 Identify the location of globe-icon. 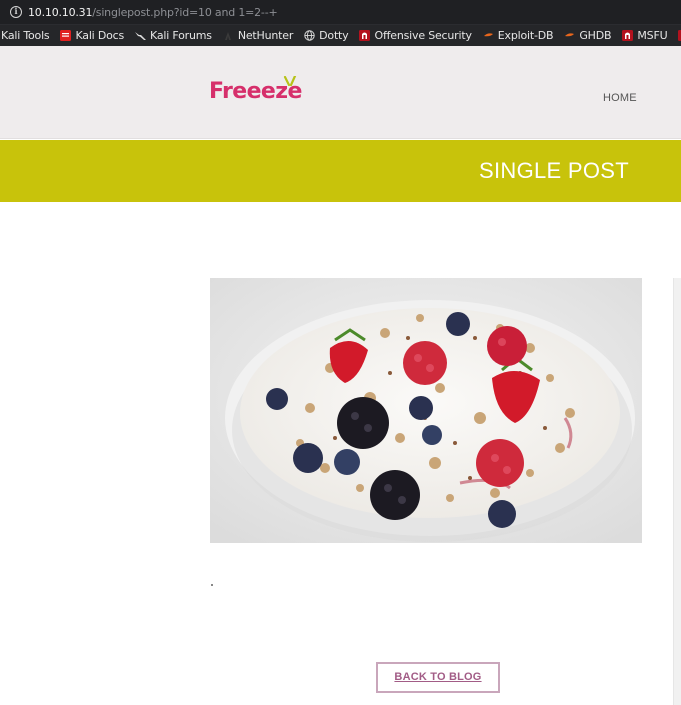
(309, 35).